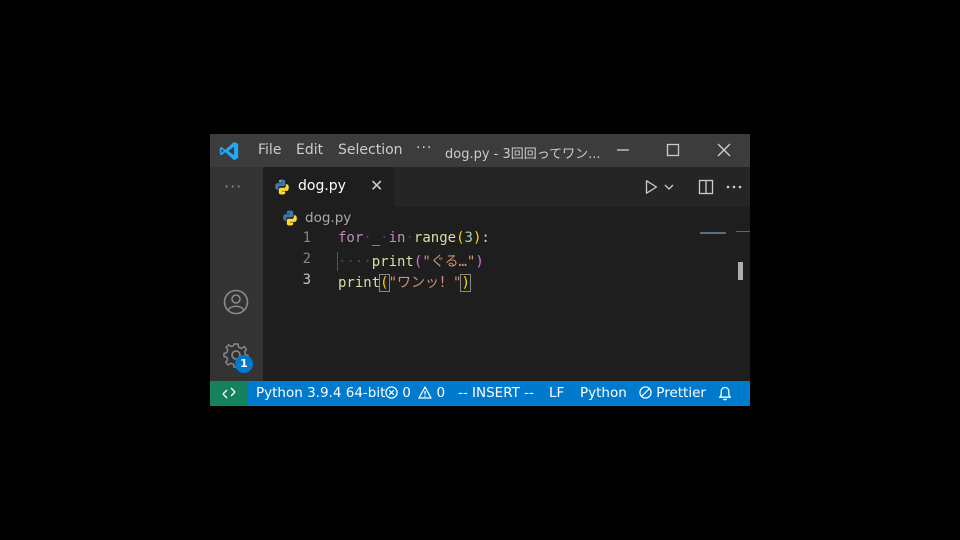  I want to click on error-icon, so click(391, 392).